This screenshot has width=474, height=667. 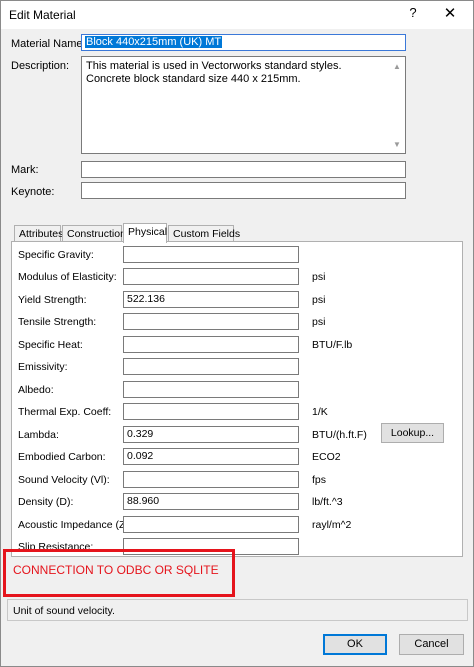 What do you see at coordinates (204, 233) in the screenshot?
I see `tab-custom-fields: Custom Fields` at bounding box center [204, 233].